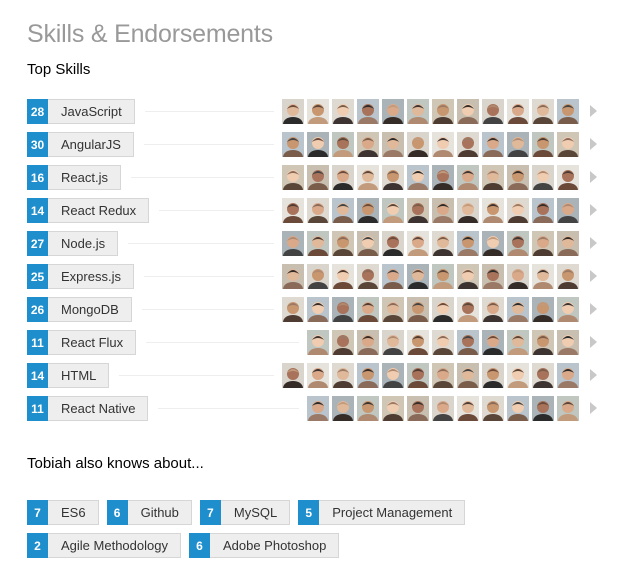 Image resolution: width=628 pixels, height=583 pixels. What do you see at coordinates (37, 177) in the screenshot?
I see `endorsement-count: 16` at bounding box center [37, 177].